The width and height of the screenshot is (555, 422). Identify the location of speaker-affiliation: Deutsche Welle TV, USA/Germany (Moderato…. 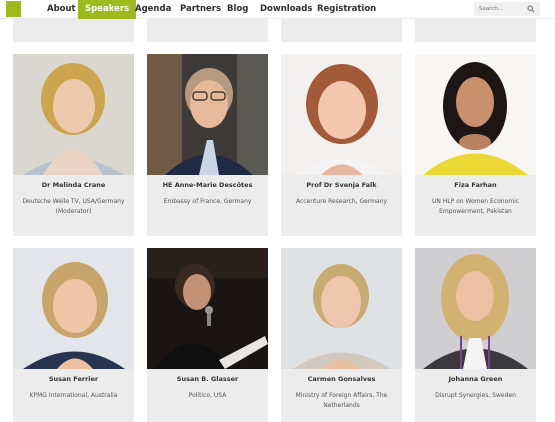
(73, 206).